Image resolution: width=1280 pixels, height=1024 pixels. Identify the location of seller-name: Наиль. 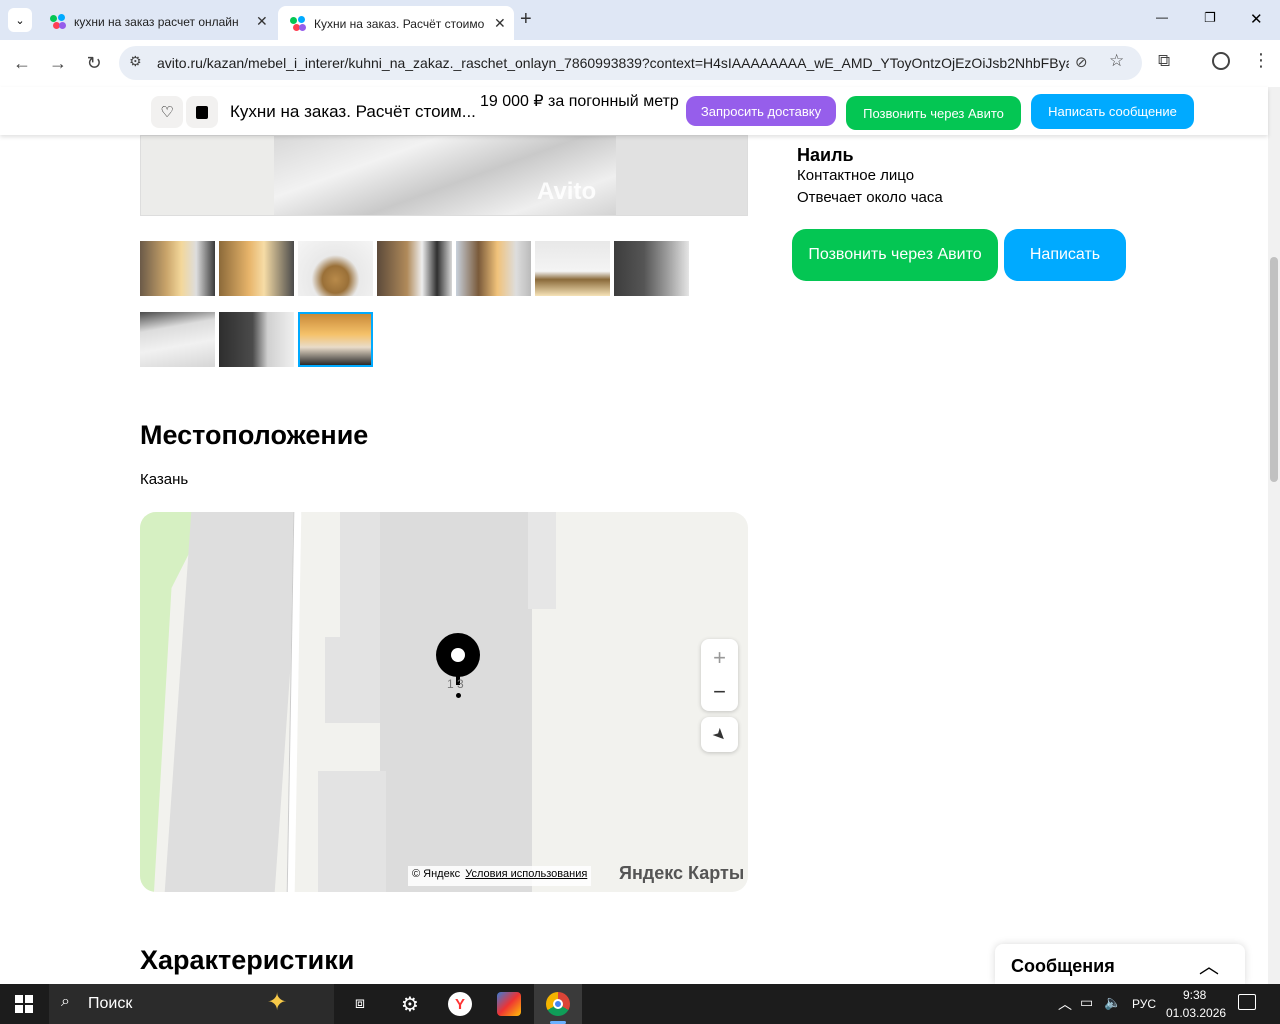
(825, 155).